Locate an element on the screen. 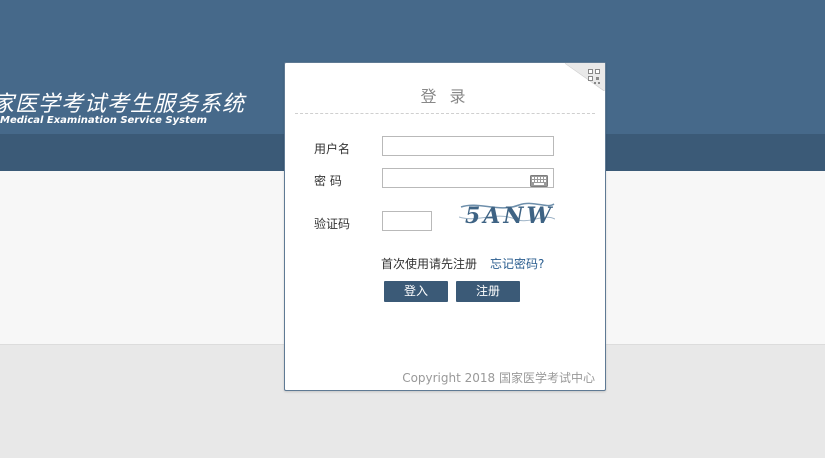  captcha-label: 验证码 is located at coordinates (332, 224).